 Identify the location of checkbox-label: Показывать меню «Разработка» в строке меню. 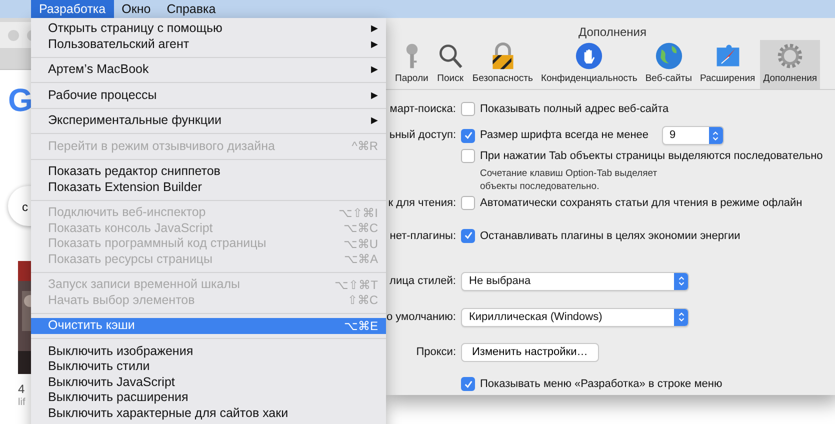
(601, 384).